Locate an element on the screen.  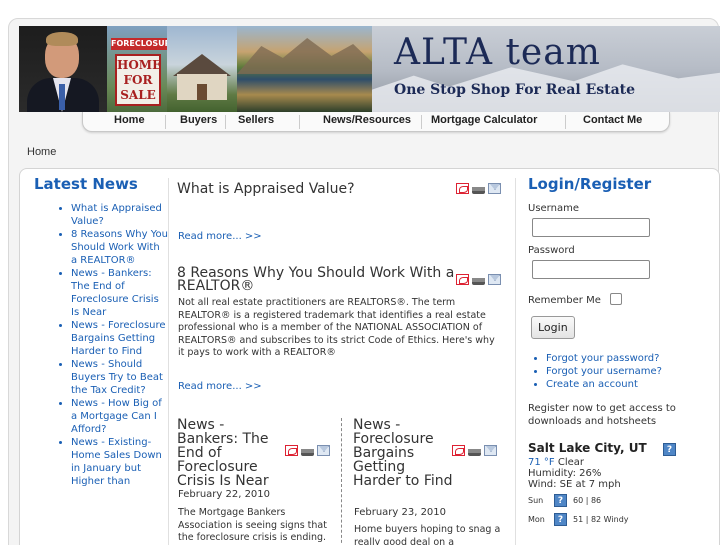
nav-home: Home is located at coordinates (129, 120).